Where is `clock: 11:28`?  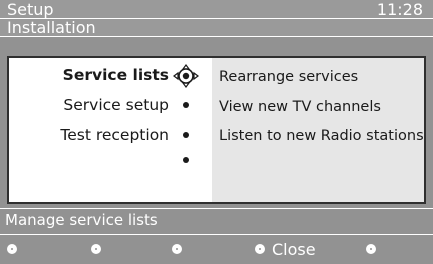 clock: 11:28 is located at coordinates (399, 9).